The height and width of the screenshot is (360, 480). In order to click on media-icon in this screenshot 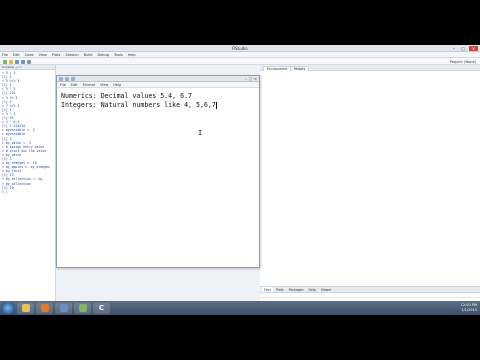, I will do `click(44, 308)`.